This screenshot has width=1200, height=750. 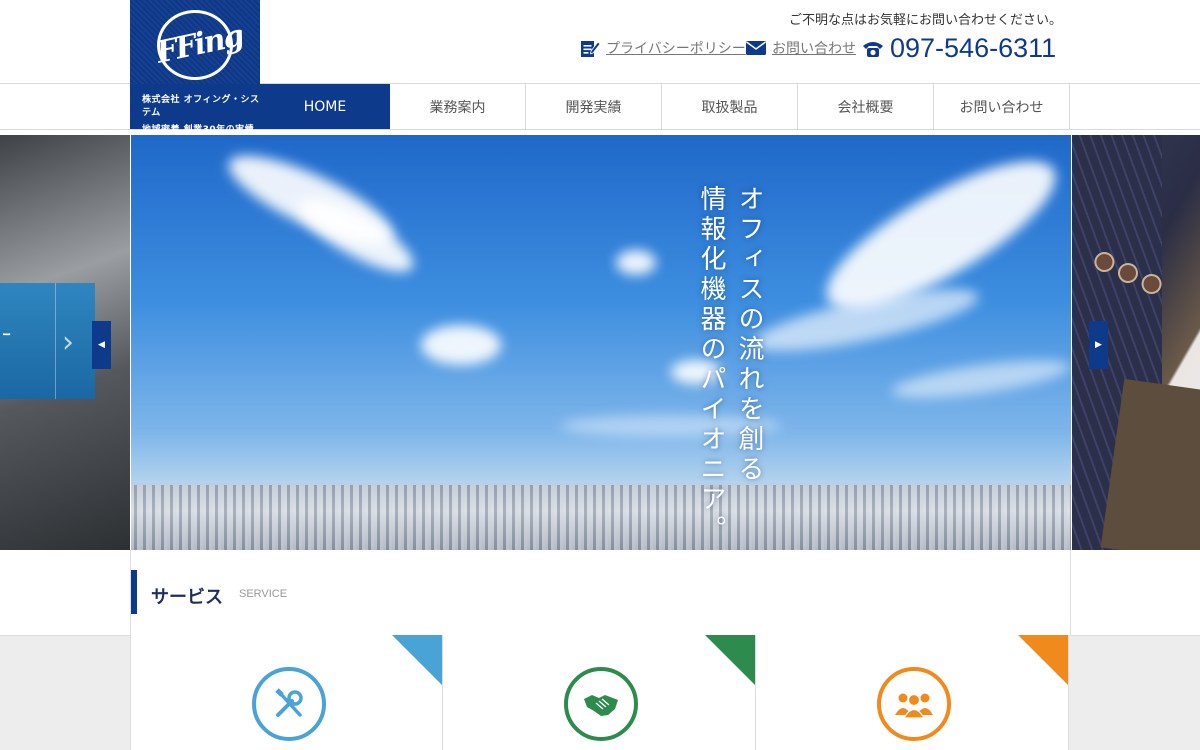 I want to click on arrow-right-icon: ▶, so click(x=1098, y=345).